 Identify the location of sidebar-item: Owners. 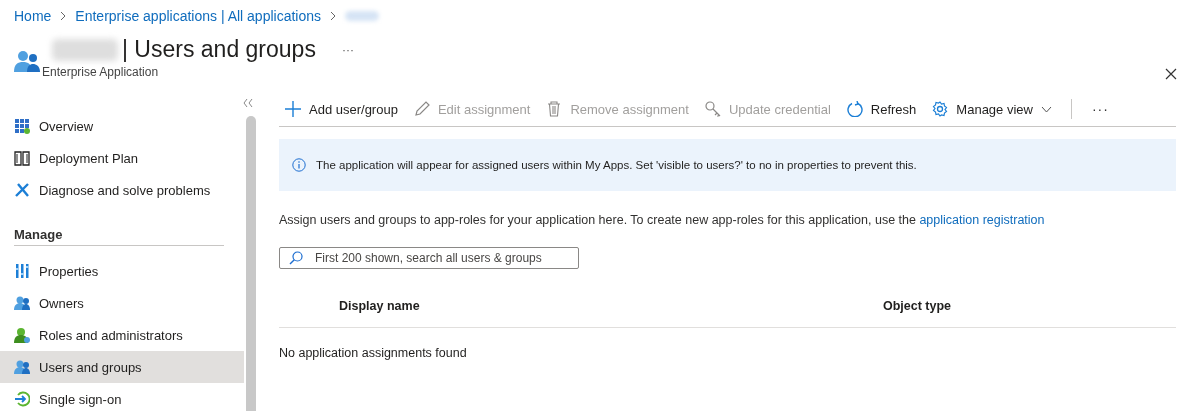
(122, 303).